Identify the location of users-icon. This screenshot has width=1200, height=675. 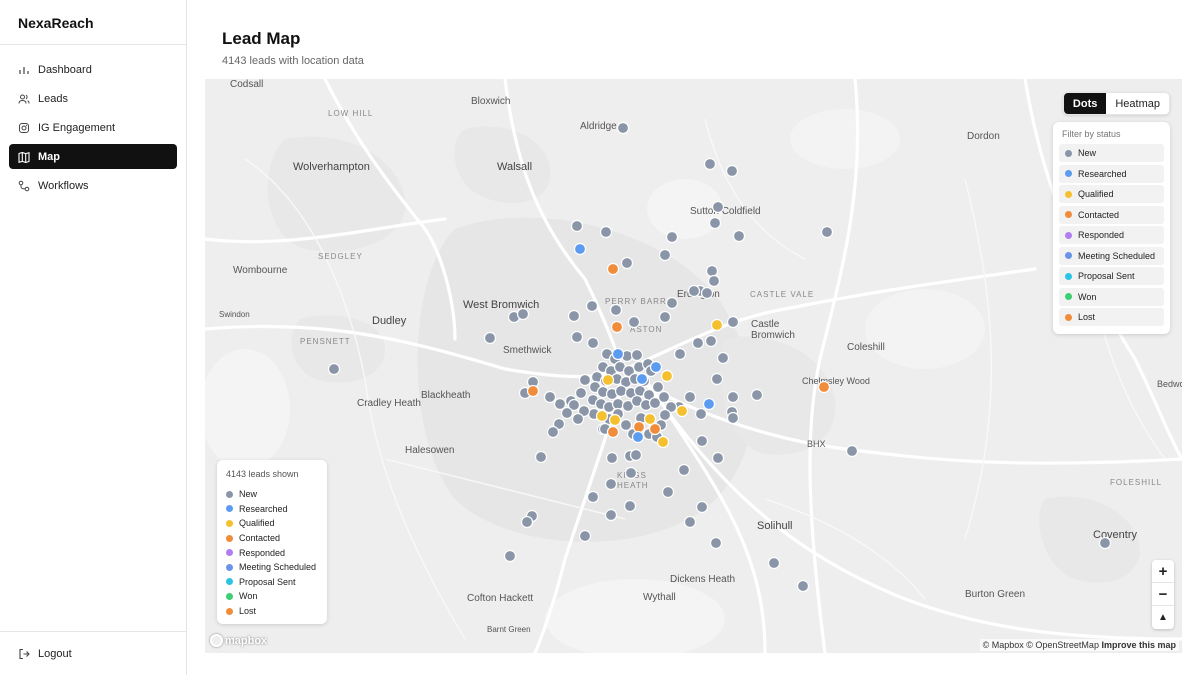
(24, 99).